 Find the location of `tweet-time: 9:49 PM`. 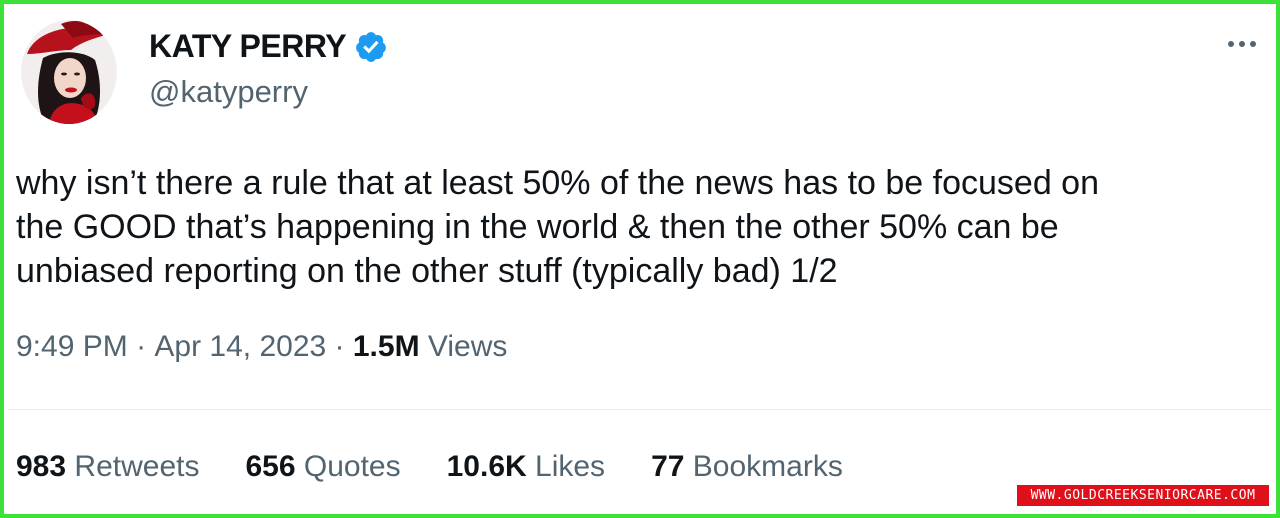

tweet-time: 9:49 PM is located at coordinates (72, 347).